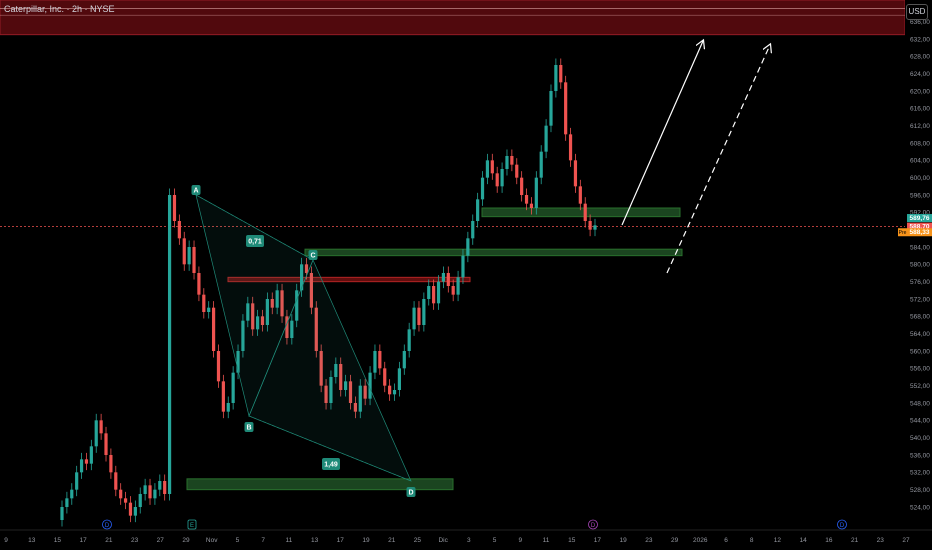 The height and width of the screenshot is (550, 932). I want to click on price-tick-label: 572,00, so click(920, 299).